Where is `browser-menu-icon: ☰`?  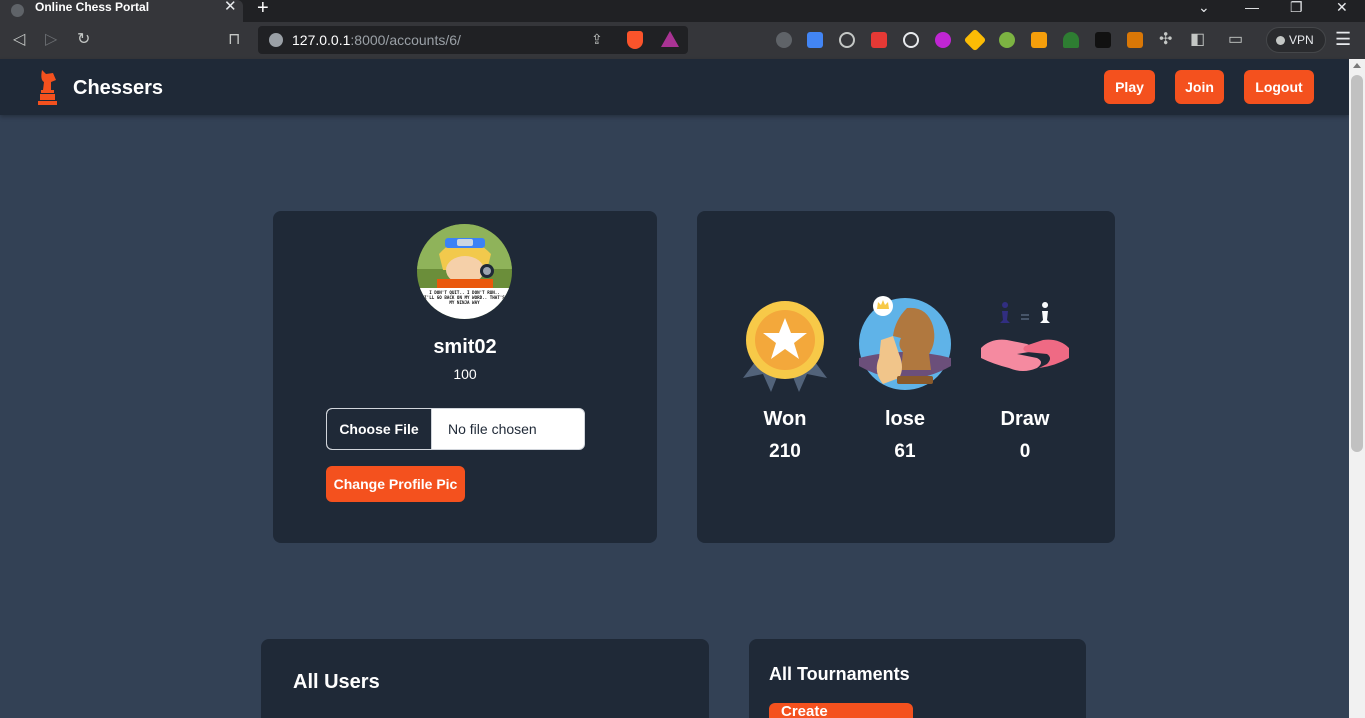 browser-menu-icon: ☰ is located at coordinates (1343, 39).